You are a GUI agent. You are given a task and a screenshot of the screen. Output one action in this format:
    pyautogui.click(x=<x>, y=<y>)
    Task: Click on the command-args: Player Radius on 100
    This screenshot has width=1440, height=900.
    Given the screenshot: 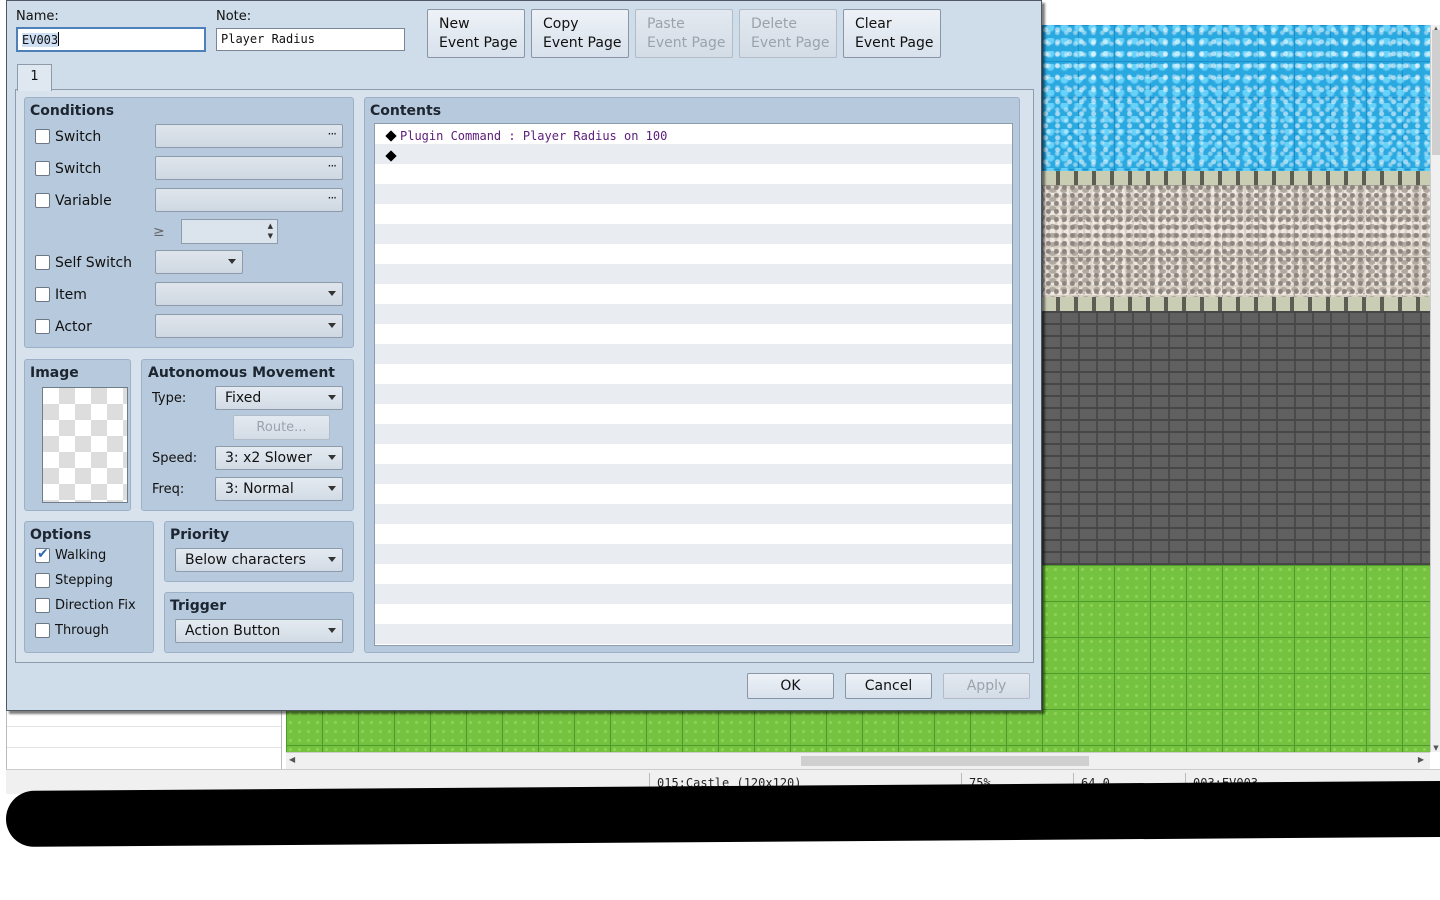 What is the action you would take?
    pyautogui.click(x=595, y=136)
    